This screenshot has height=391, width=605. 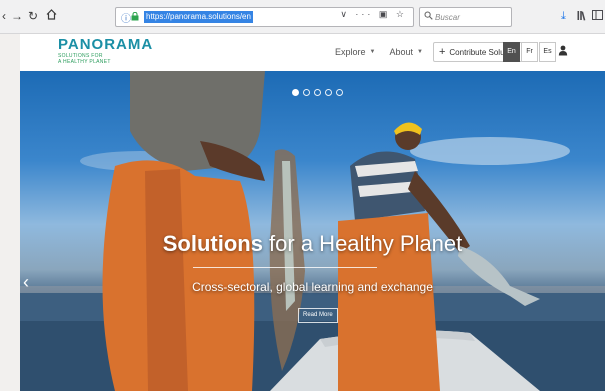 What do you see at coordinates (401, 52) in the screenshot?
I see `menu-about-label: About` at bounding box center [401, 52].